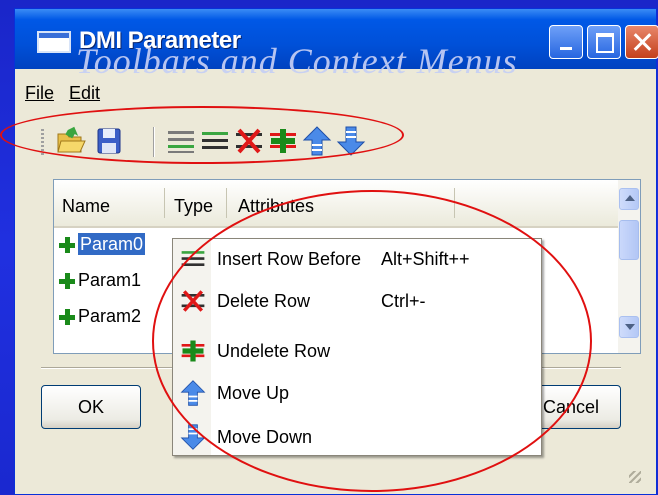 Image resolution: width=658 pixels, height=495 pixels. I want to click on menu-bar: File Edit, so click(335, 92).